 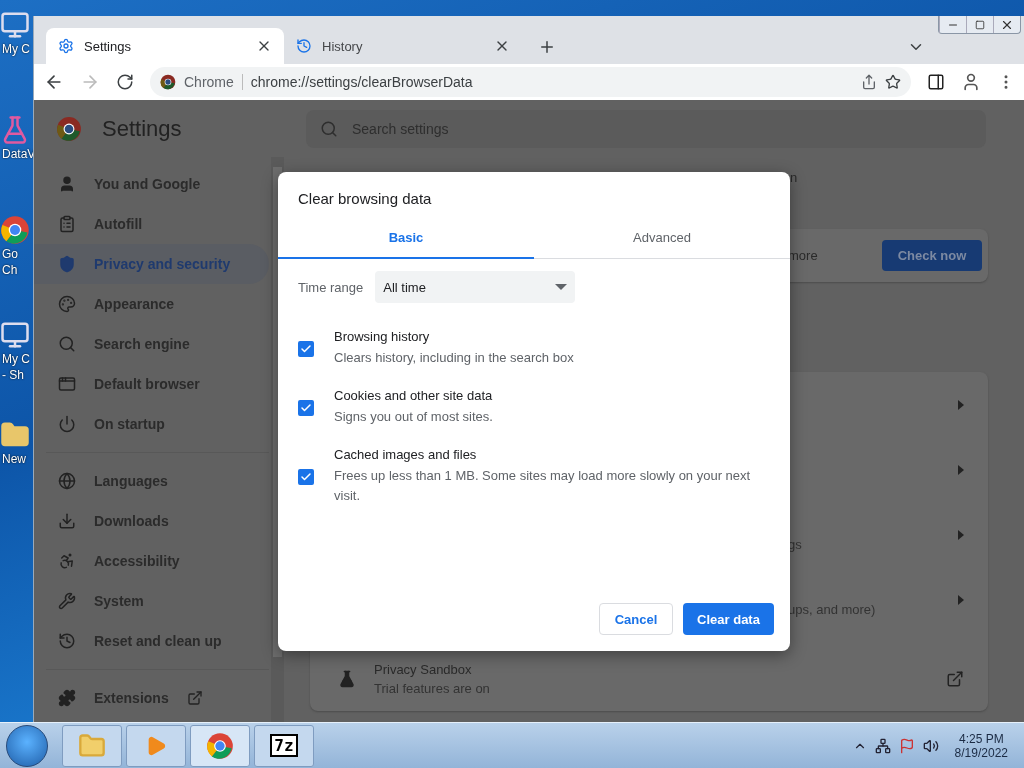 I want to click on browser-window-icon, so click(x=67, y=384).